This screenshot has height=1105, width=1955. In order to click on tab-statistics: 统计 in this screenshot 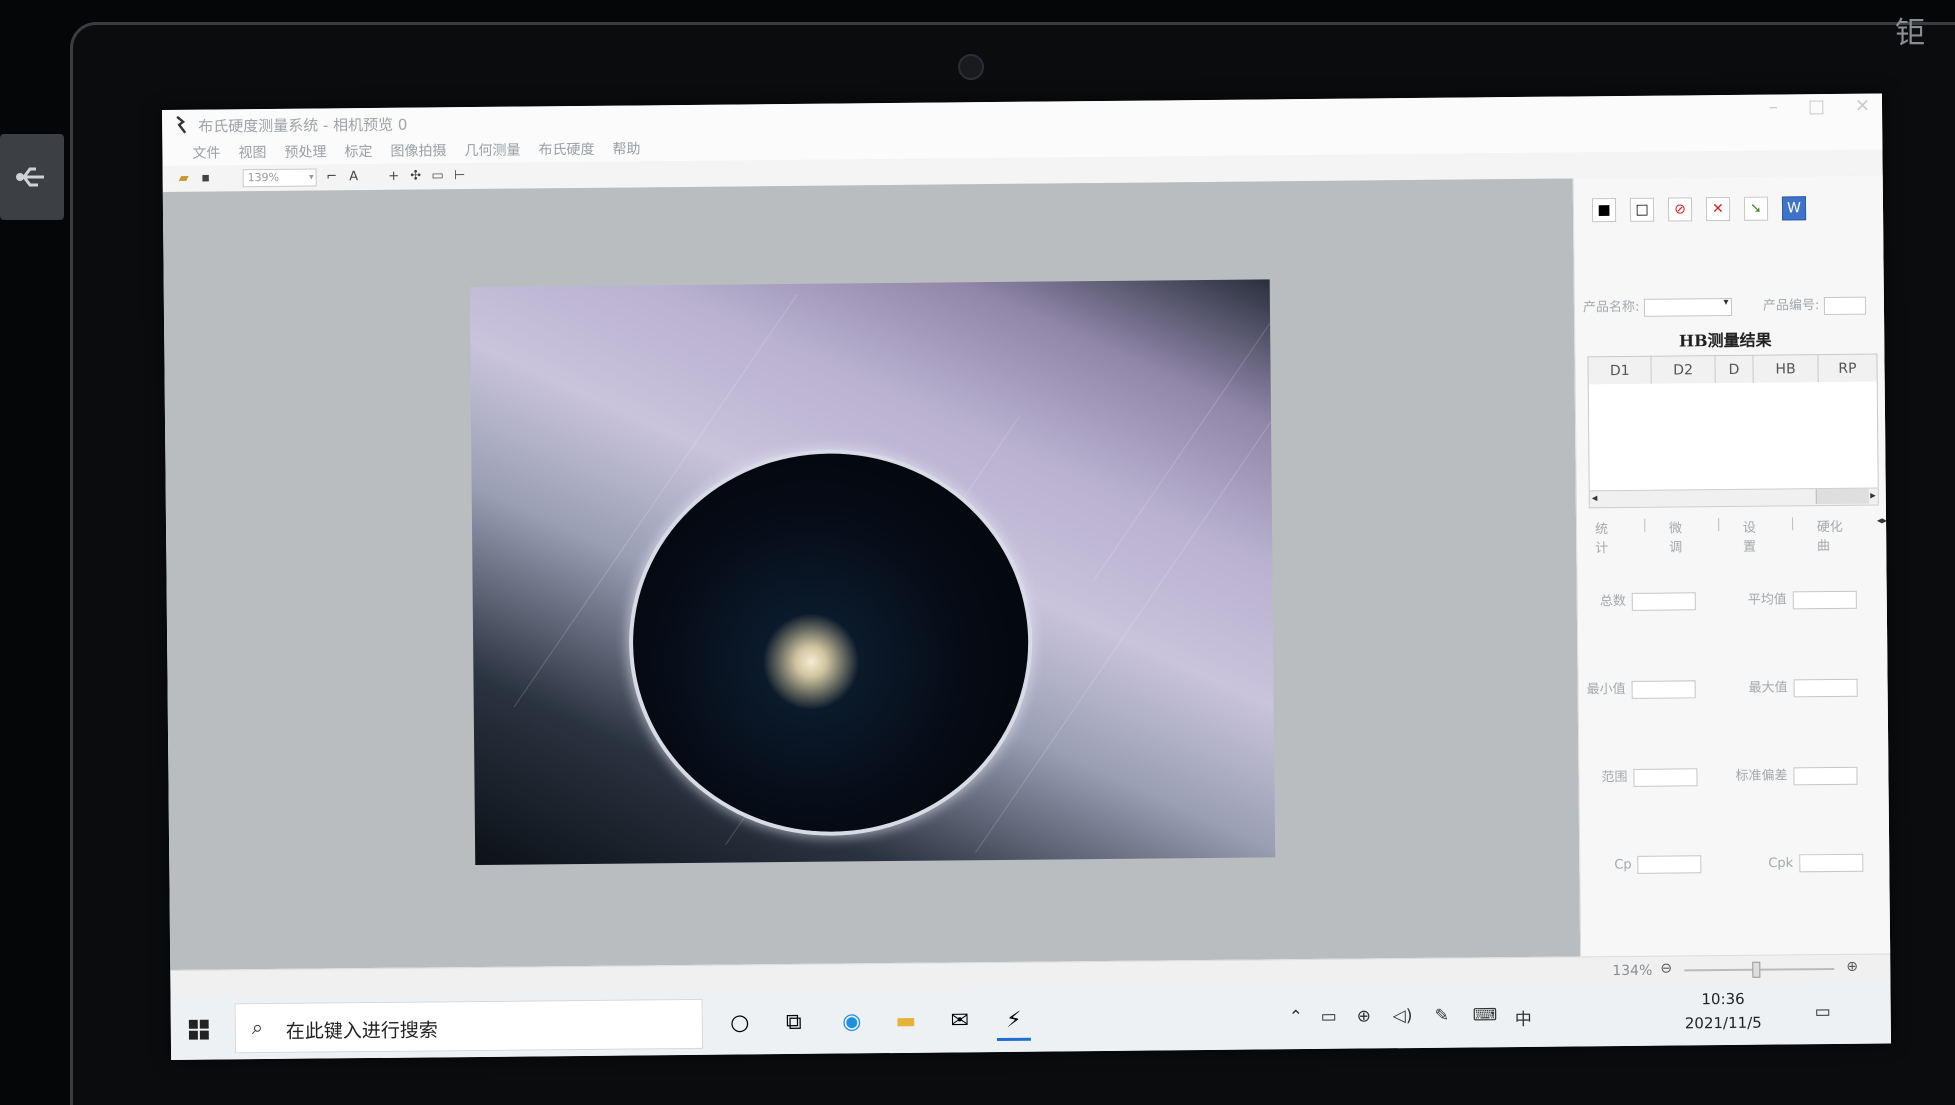, I will do `click(1608, 537)`.